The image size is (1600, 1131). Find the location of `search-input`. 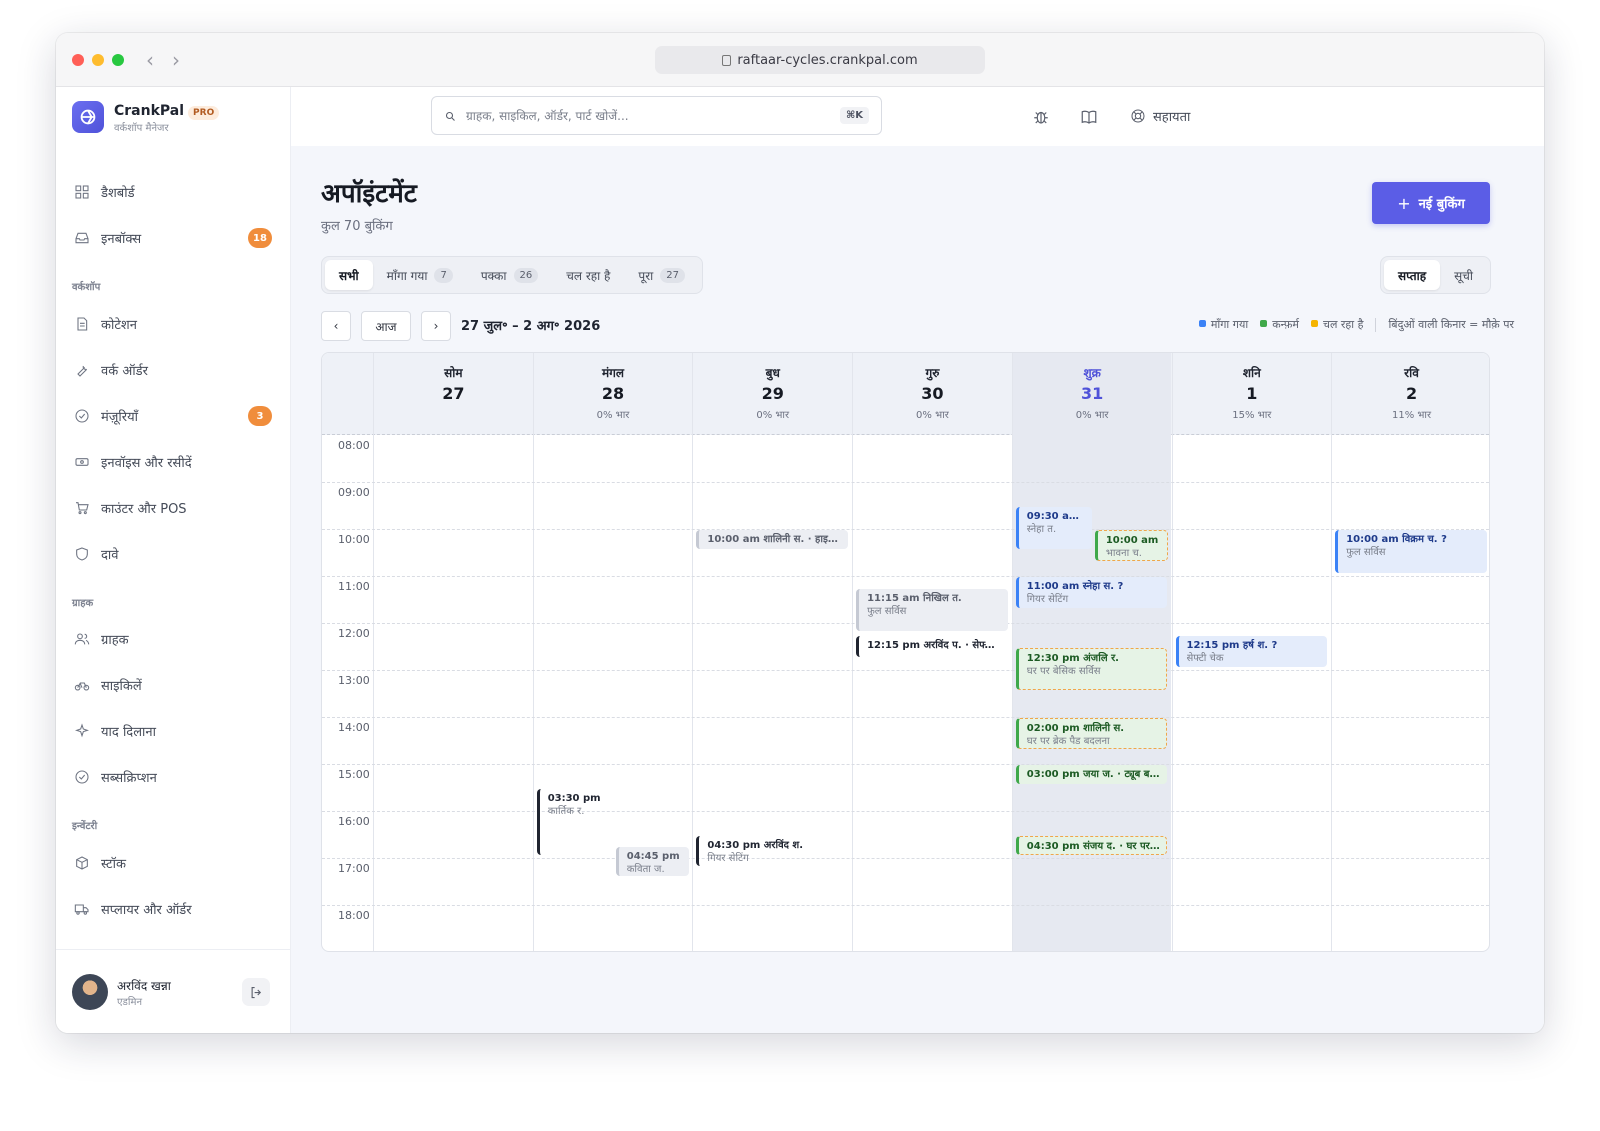

search-input is located at coordinates (648, 115).